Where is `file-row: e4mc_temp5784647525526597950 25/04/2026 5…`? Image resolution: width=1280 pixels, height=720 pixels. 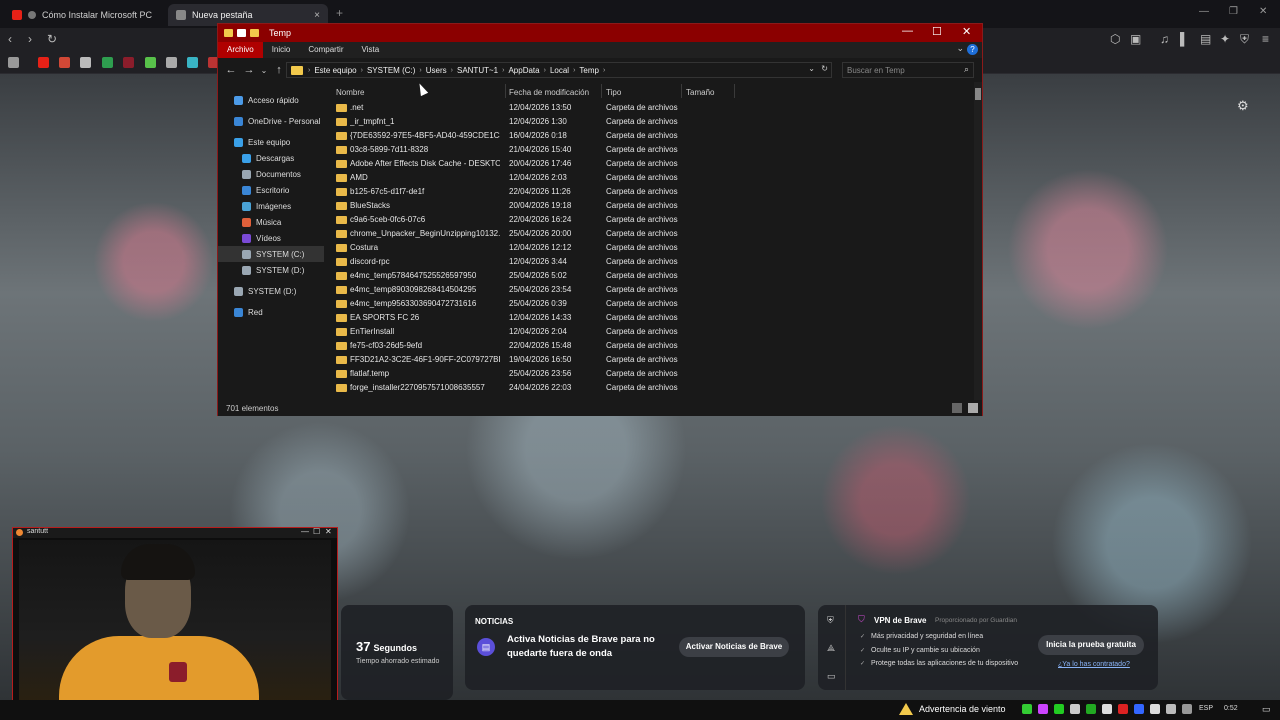
file-row: e4mc_temp5784647525526597950 25/04/2026 5… is located at coordinates (649, 276).